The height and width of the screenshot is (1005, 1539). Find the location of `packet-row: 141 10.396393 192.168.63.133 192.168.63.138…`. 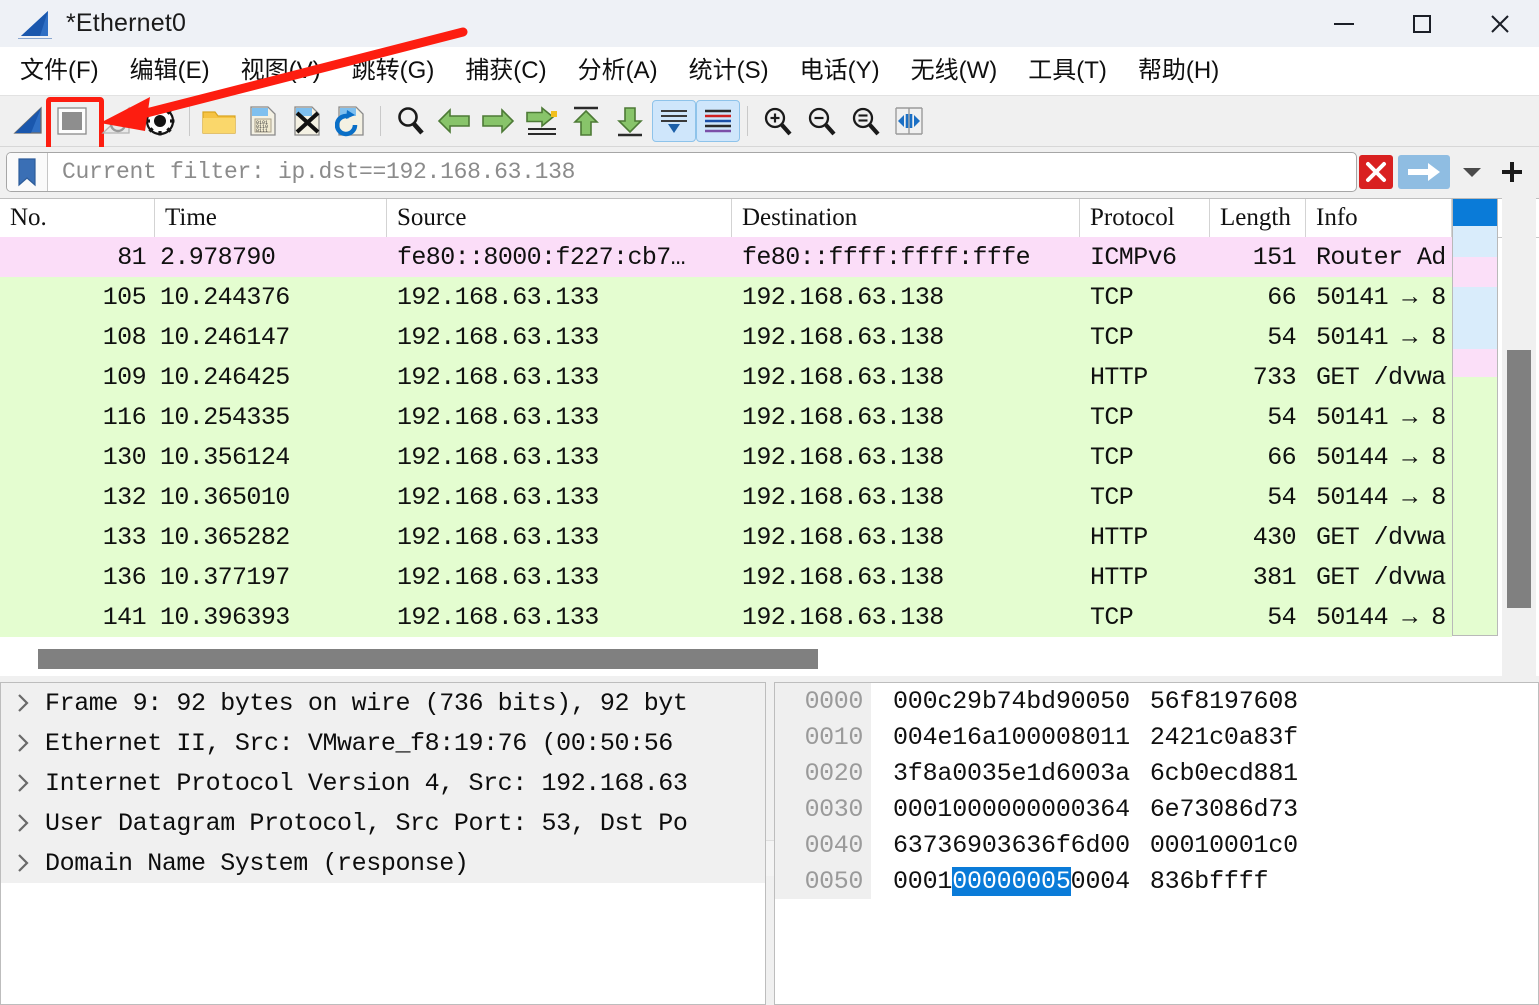

packet-row: 141 10.396393 192.168.63.133 192.168.63.138… is located at coordinates (726, 617).